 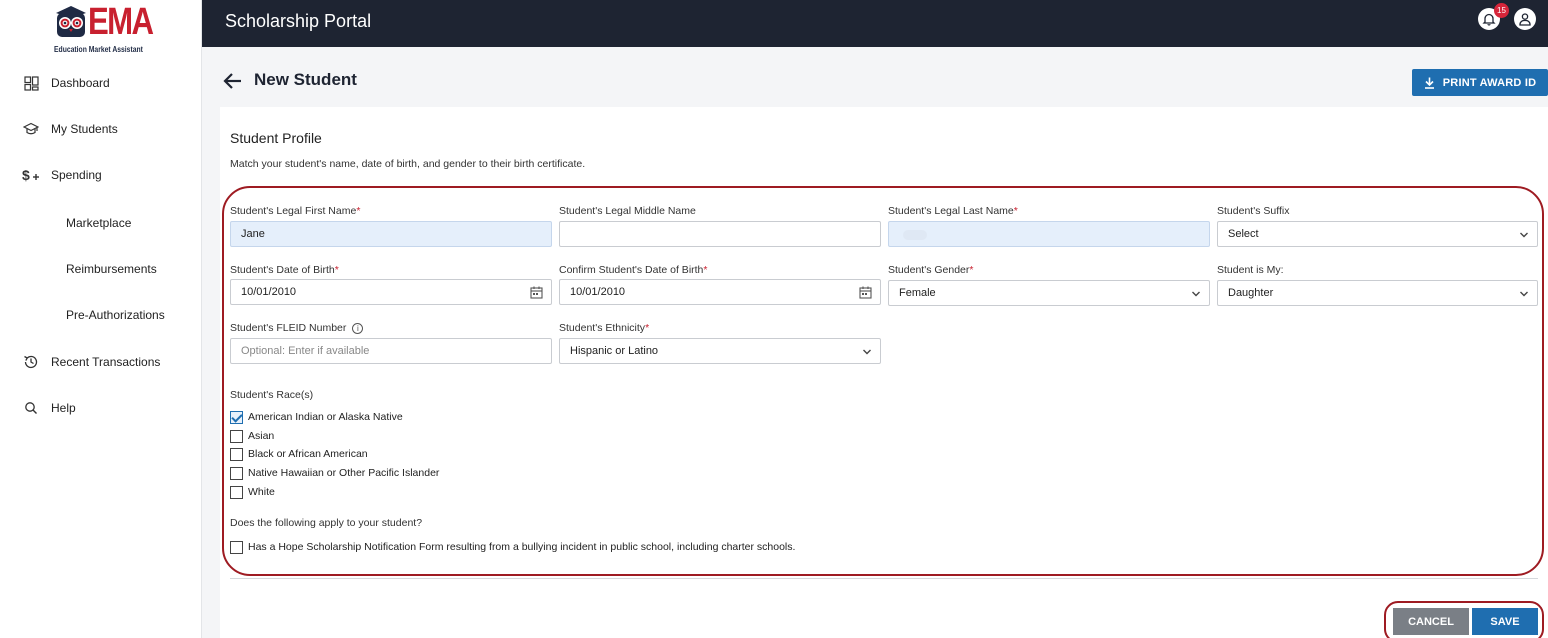 What do you see at coordinates (284, 270) in the screenshot?
I see `dob-label: Student's Date of Birth*` at bounding box center [284, 270].